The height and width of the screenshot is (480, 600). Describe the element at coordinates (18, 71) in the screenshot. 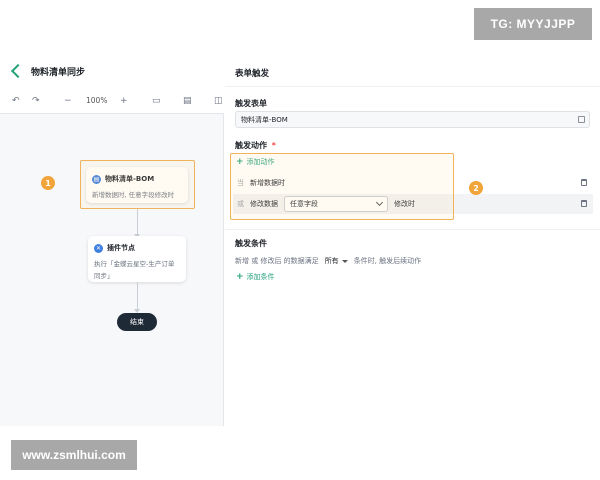

I see `back-chevron-icon` at that location.